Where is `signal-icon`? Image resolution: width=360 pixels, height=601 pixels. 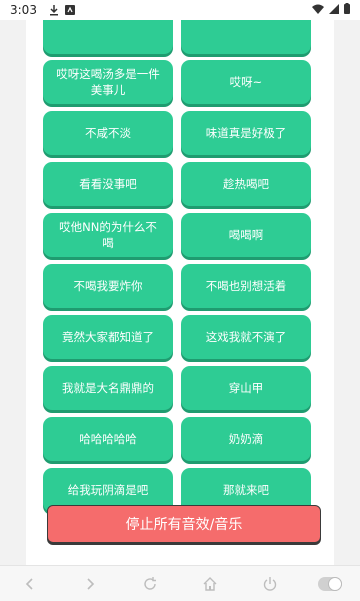
signal-icon is located at coordinates (334, 10).